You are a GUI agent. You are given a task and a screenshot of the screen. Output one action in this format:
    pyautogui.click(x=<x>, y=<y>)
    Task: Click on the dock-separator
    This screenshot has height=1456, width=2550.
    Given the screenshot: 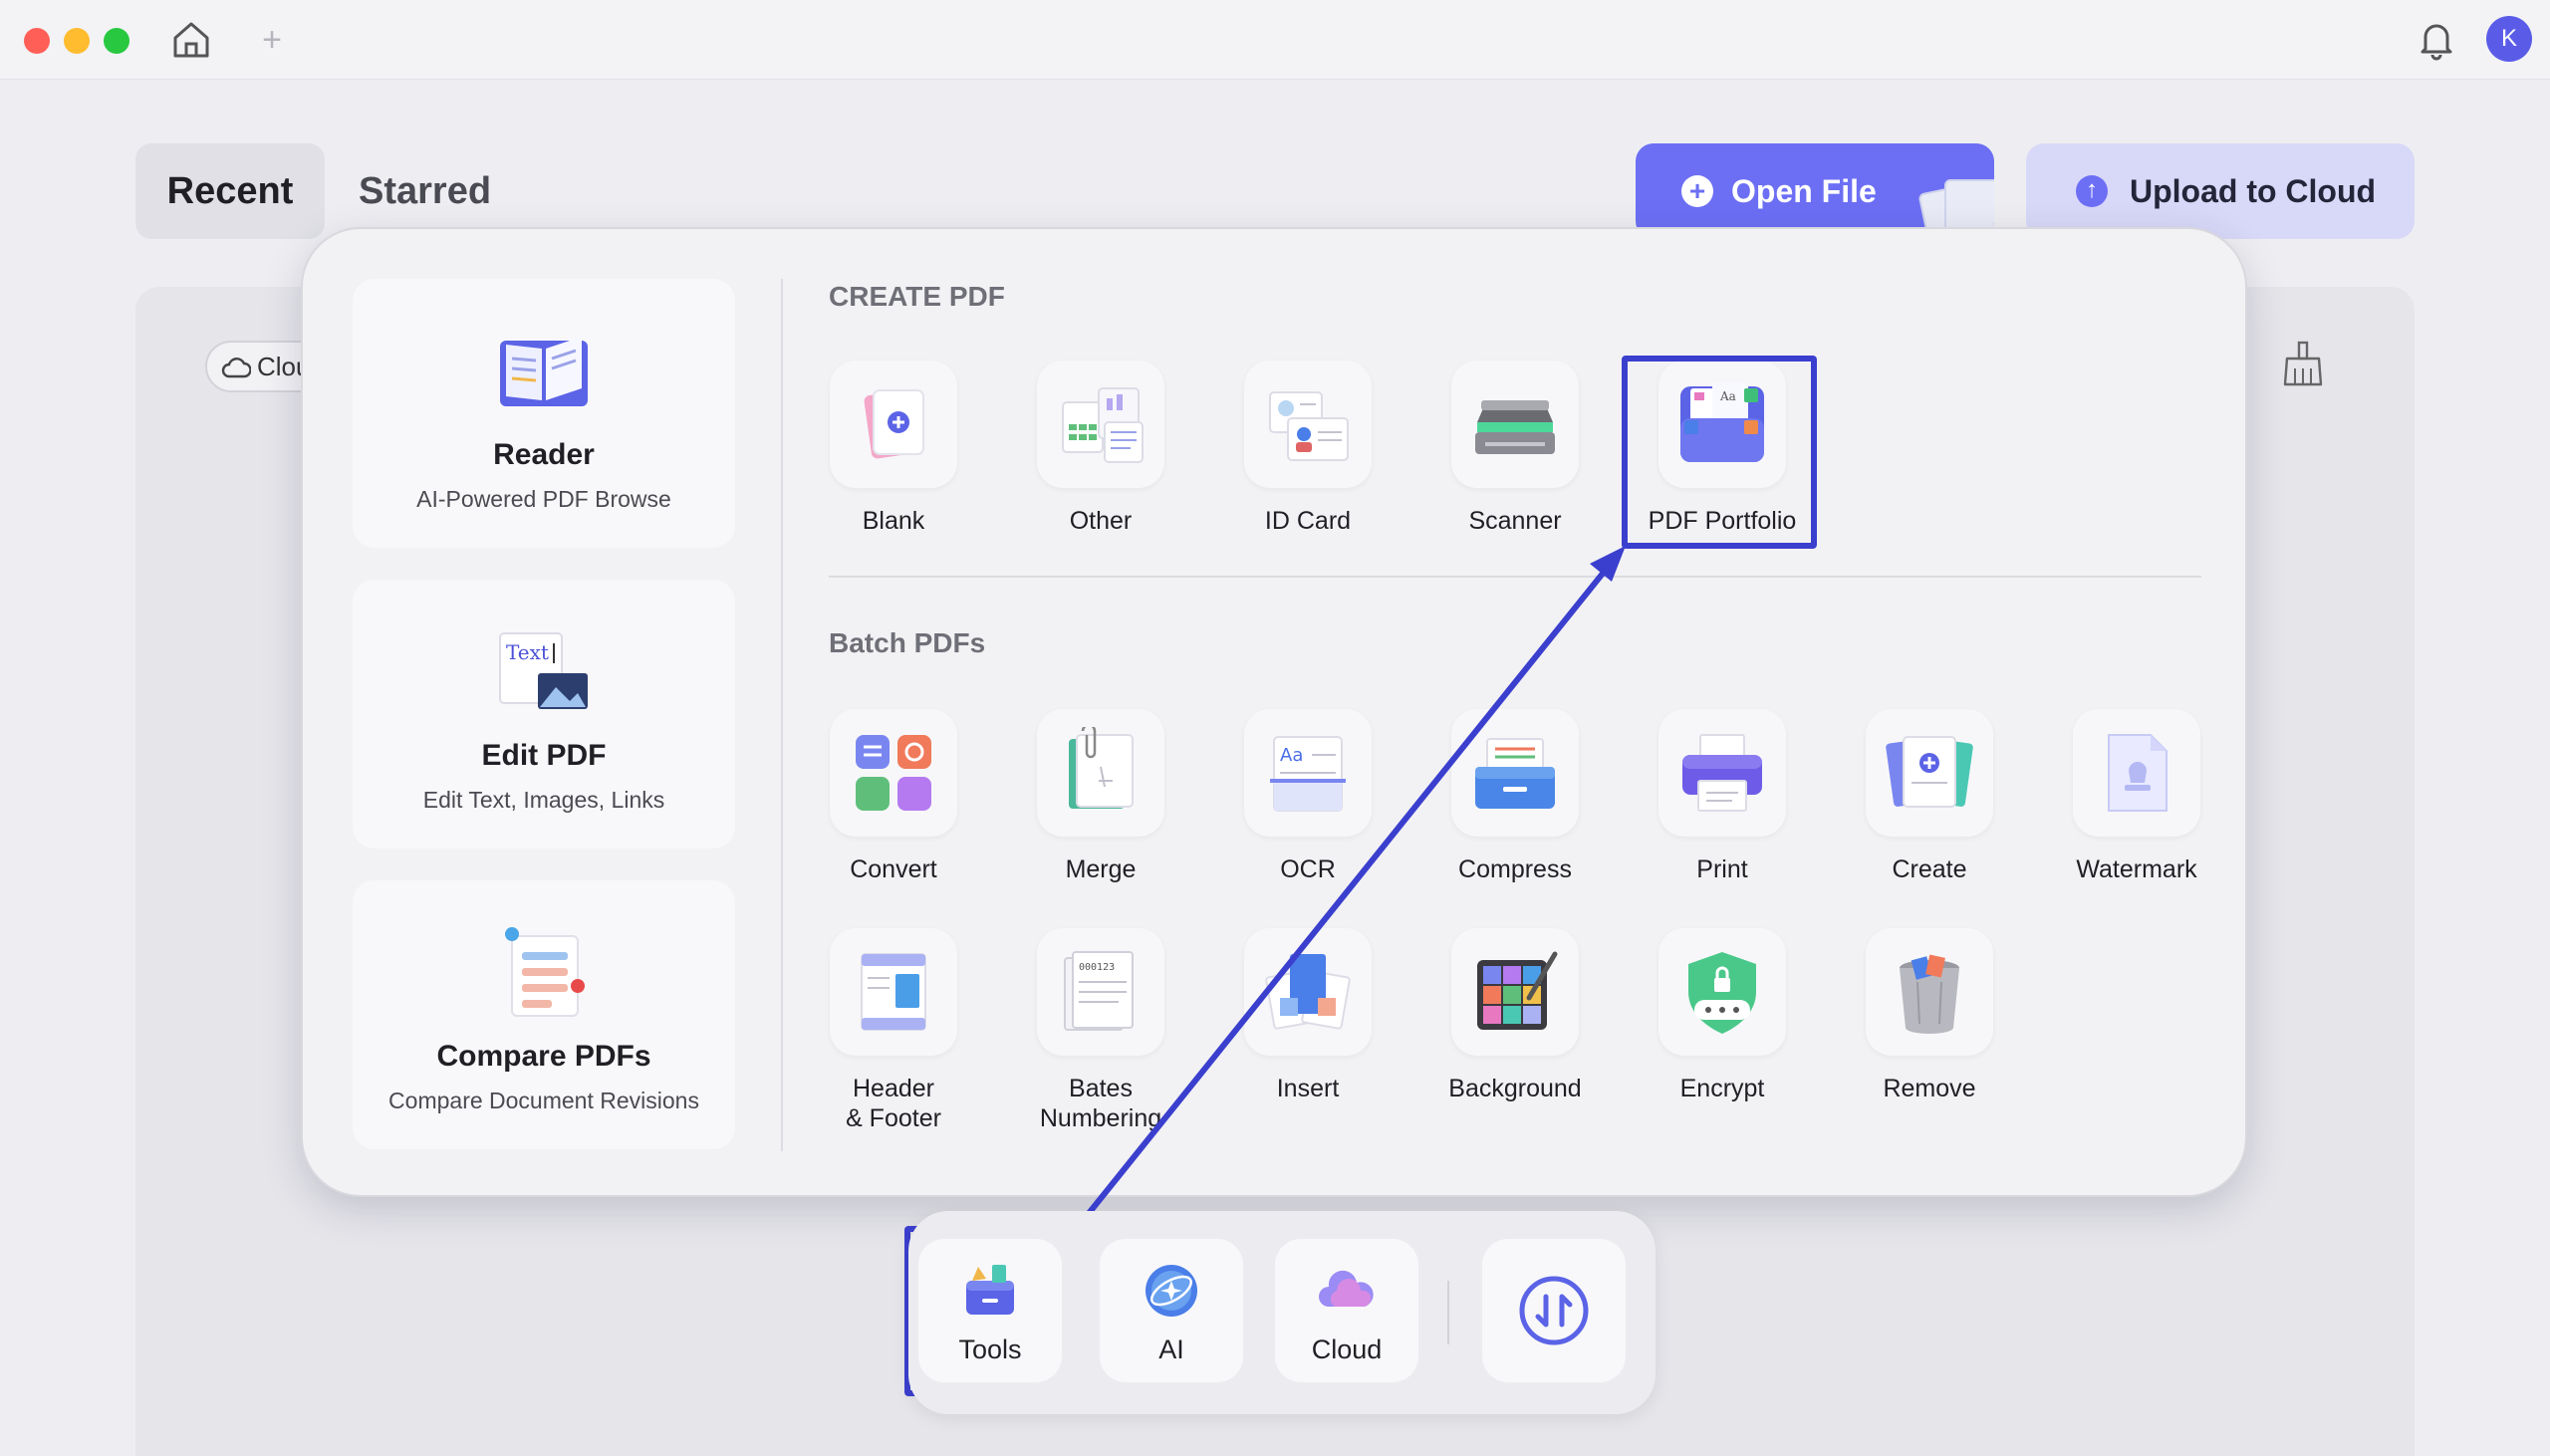 What is the action you would take?
    pyautogui.click(x=1448, y=1312)
    